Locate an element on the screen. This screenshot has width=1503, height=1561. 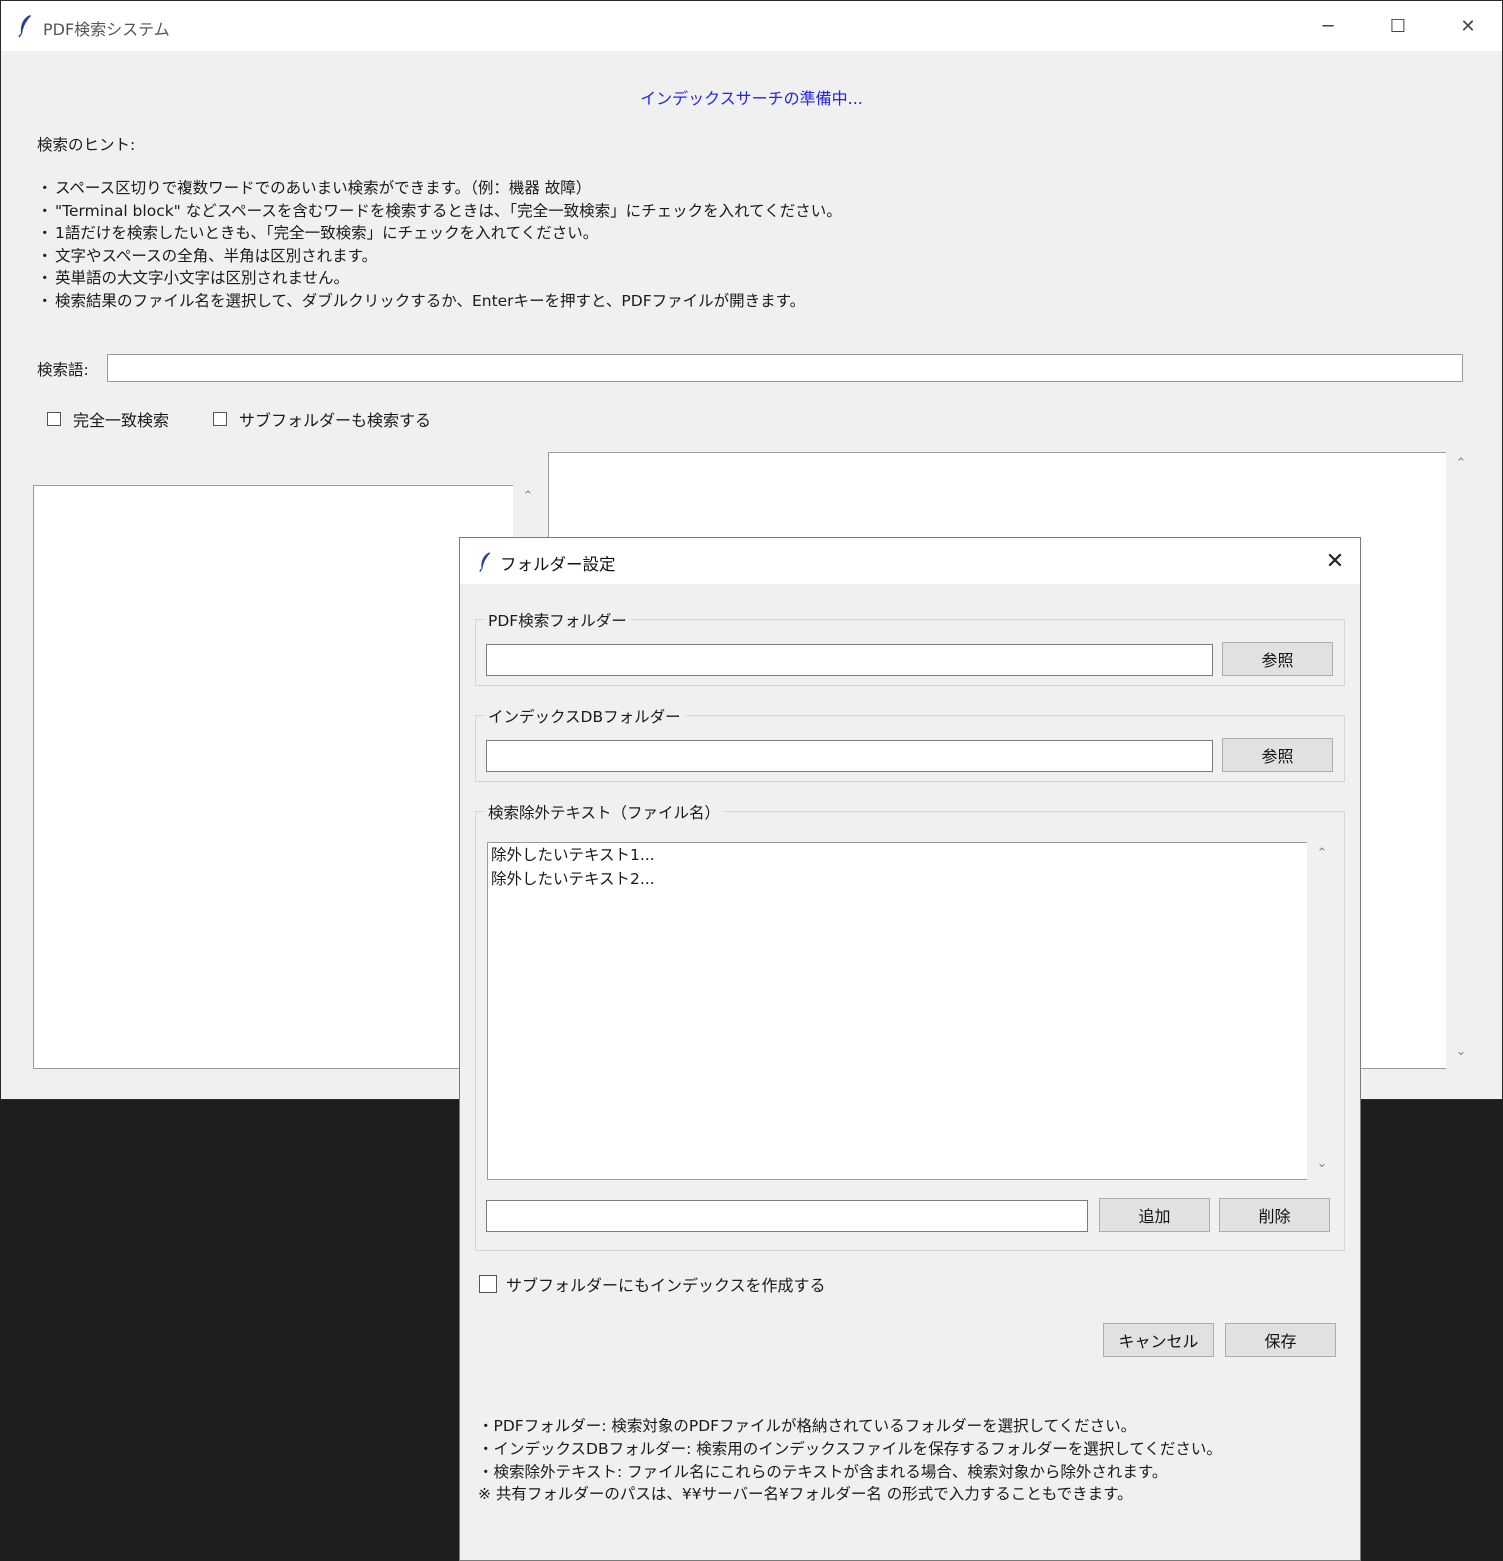
minimize-button: ─ is located at coordinates (1328, 26).